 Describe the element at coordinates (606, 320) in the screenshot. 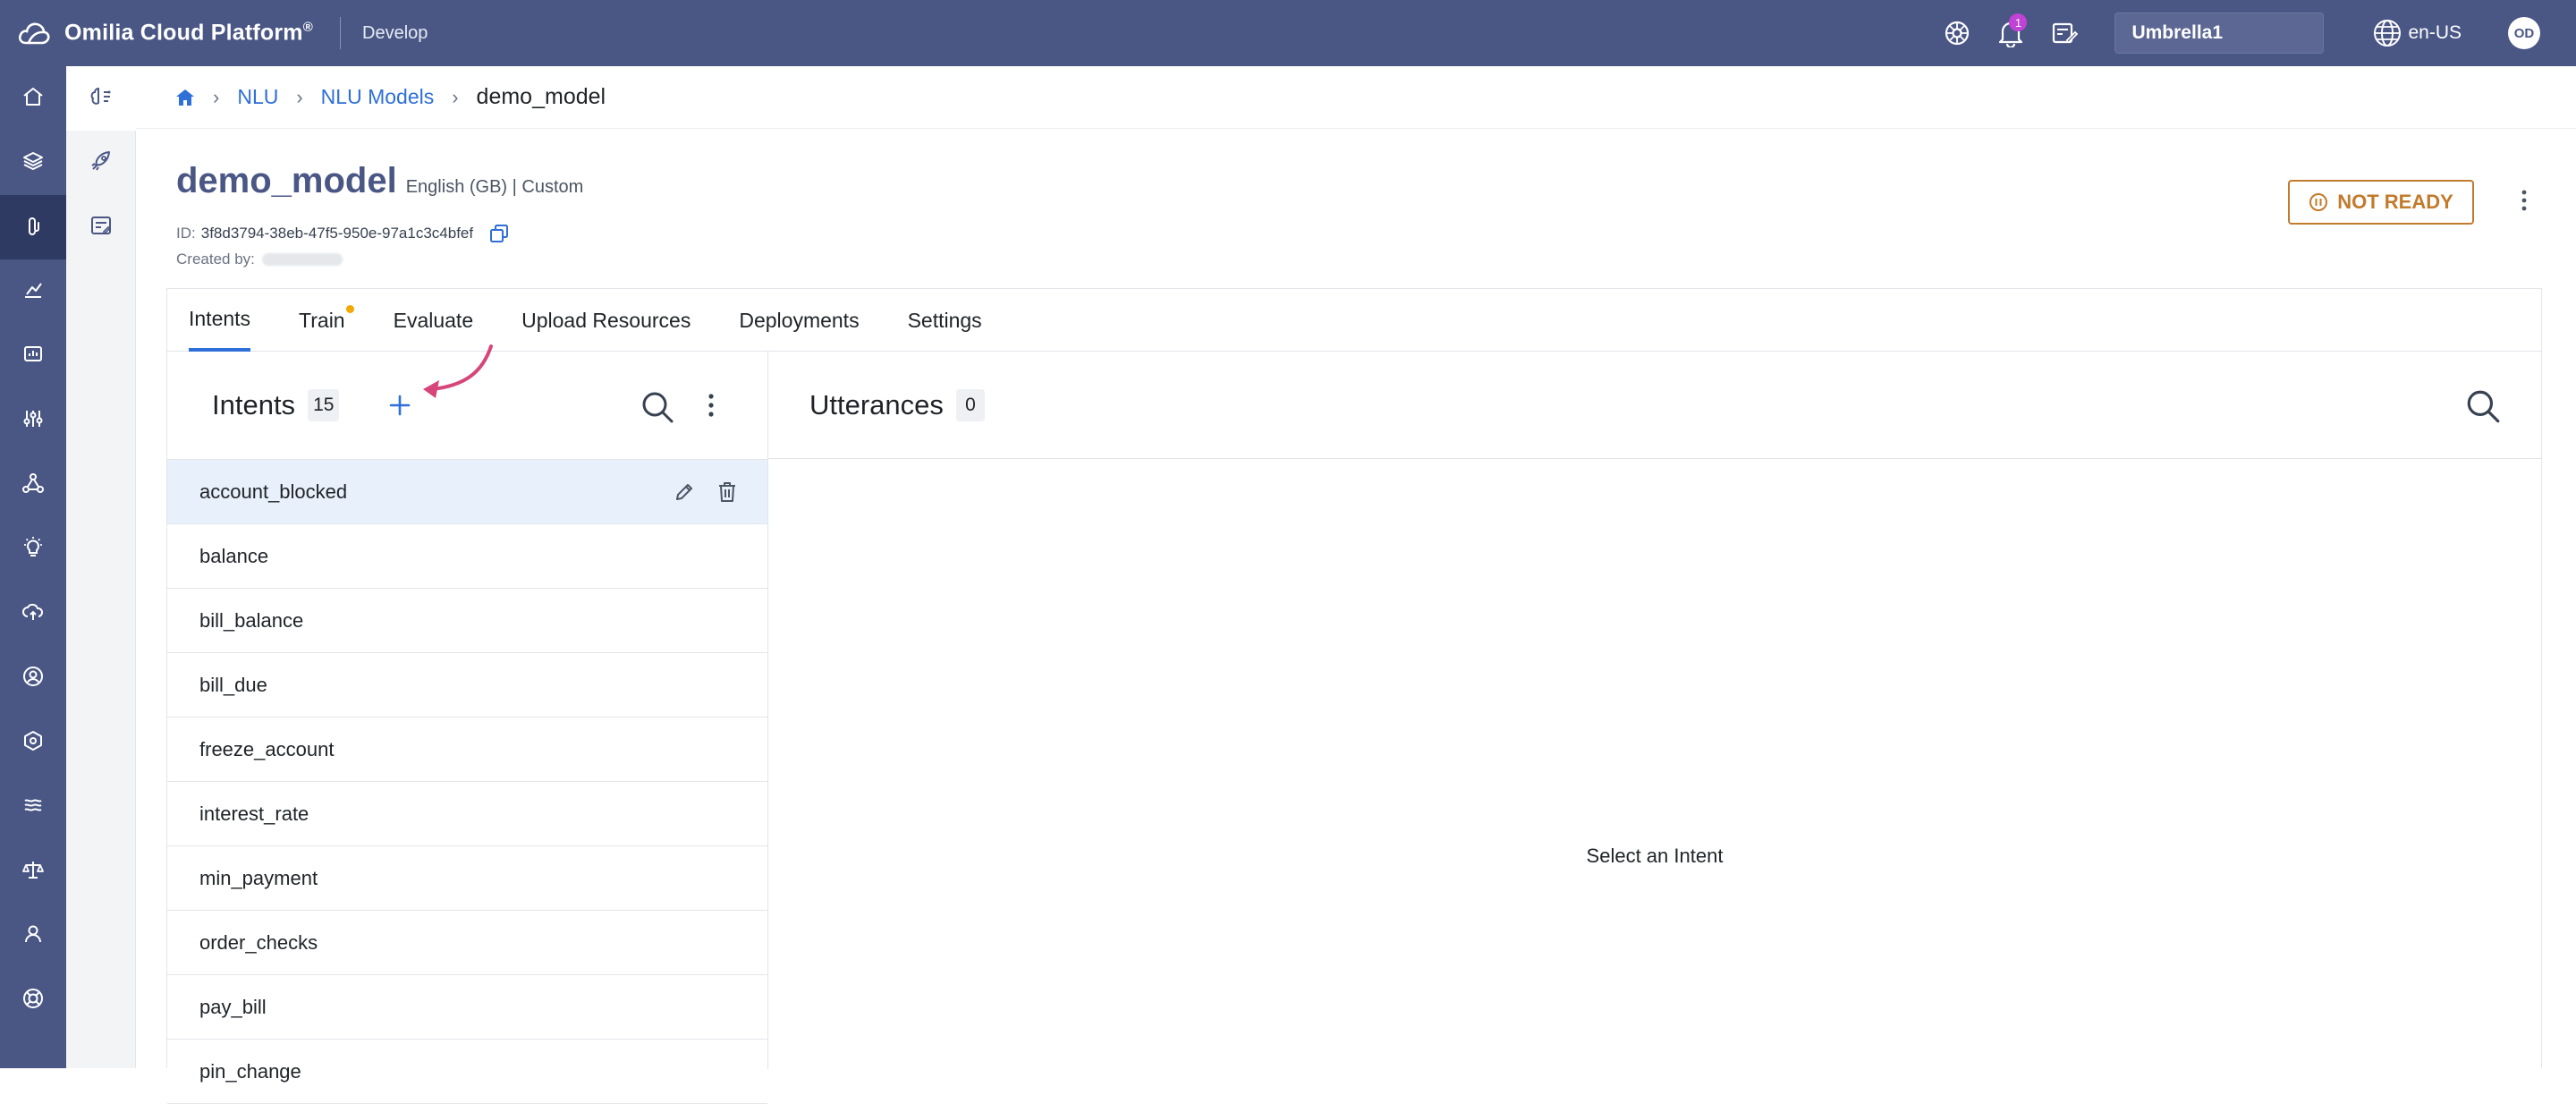

I see `tab-upload-resources: Upload Resources` at that location.